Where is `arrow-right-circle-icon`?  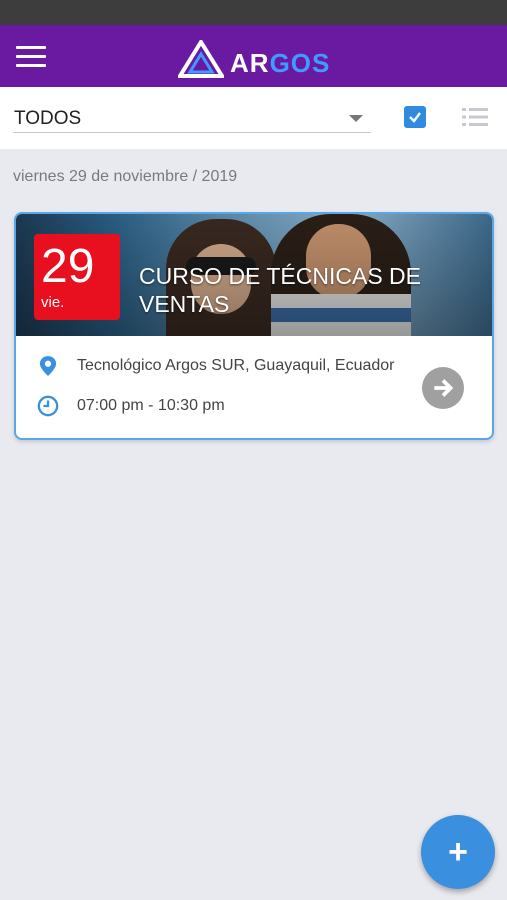 arrow-right-circle-icon is located at coordinates (443, 388).